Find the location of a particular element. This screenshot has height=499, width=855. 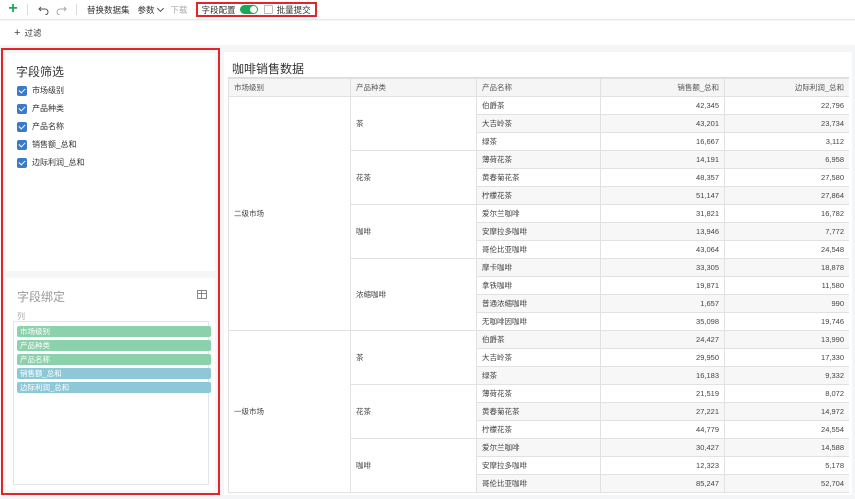

product-name-cell: 薄荷花茶 is located at coordinates (538, 159).